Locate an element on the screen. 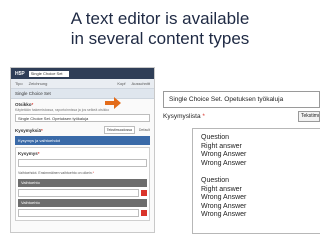 This screenshot has height=240, width=320. content-type-selector: Single Choice Set is located at coordinates (48, 73).